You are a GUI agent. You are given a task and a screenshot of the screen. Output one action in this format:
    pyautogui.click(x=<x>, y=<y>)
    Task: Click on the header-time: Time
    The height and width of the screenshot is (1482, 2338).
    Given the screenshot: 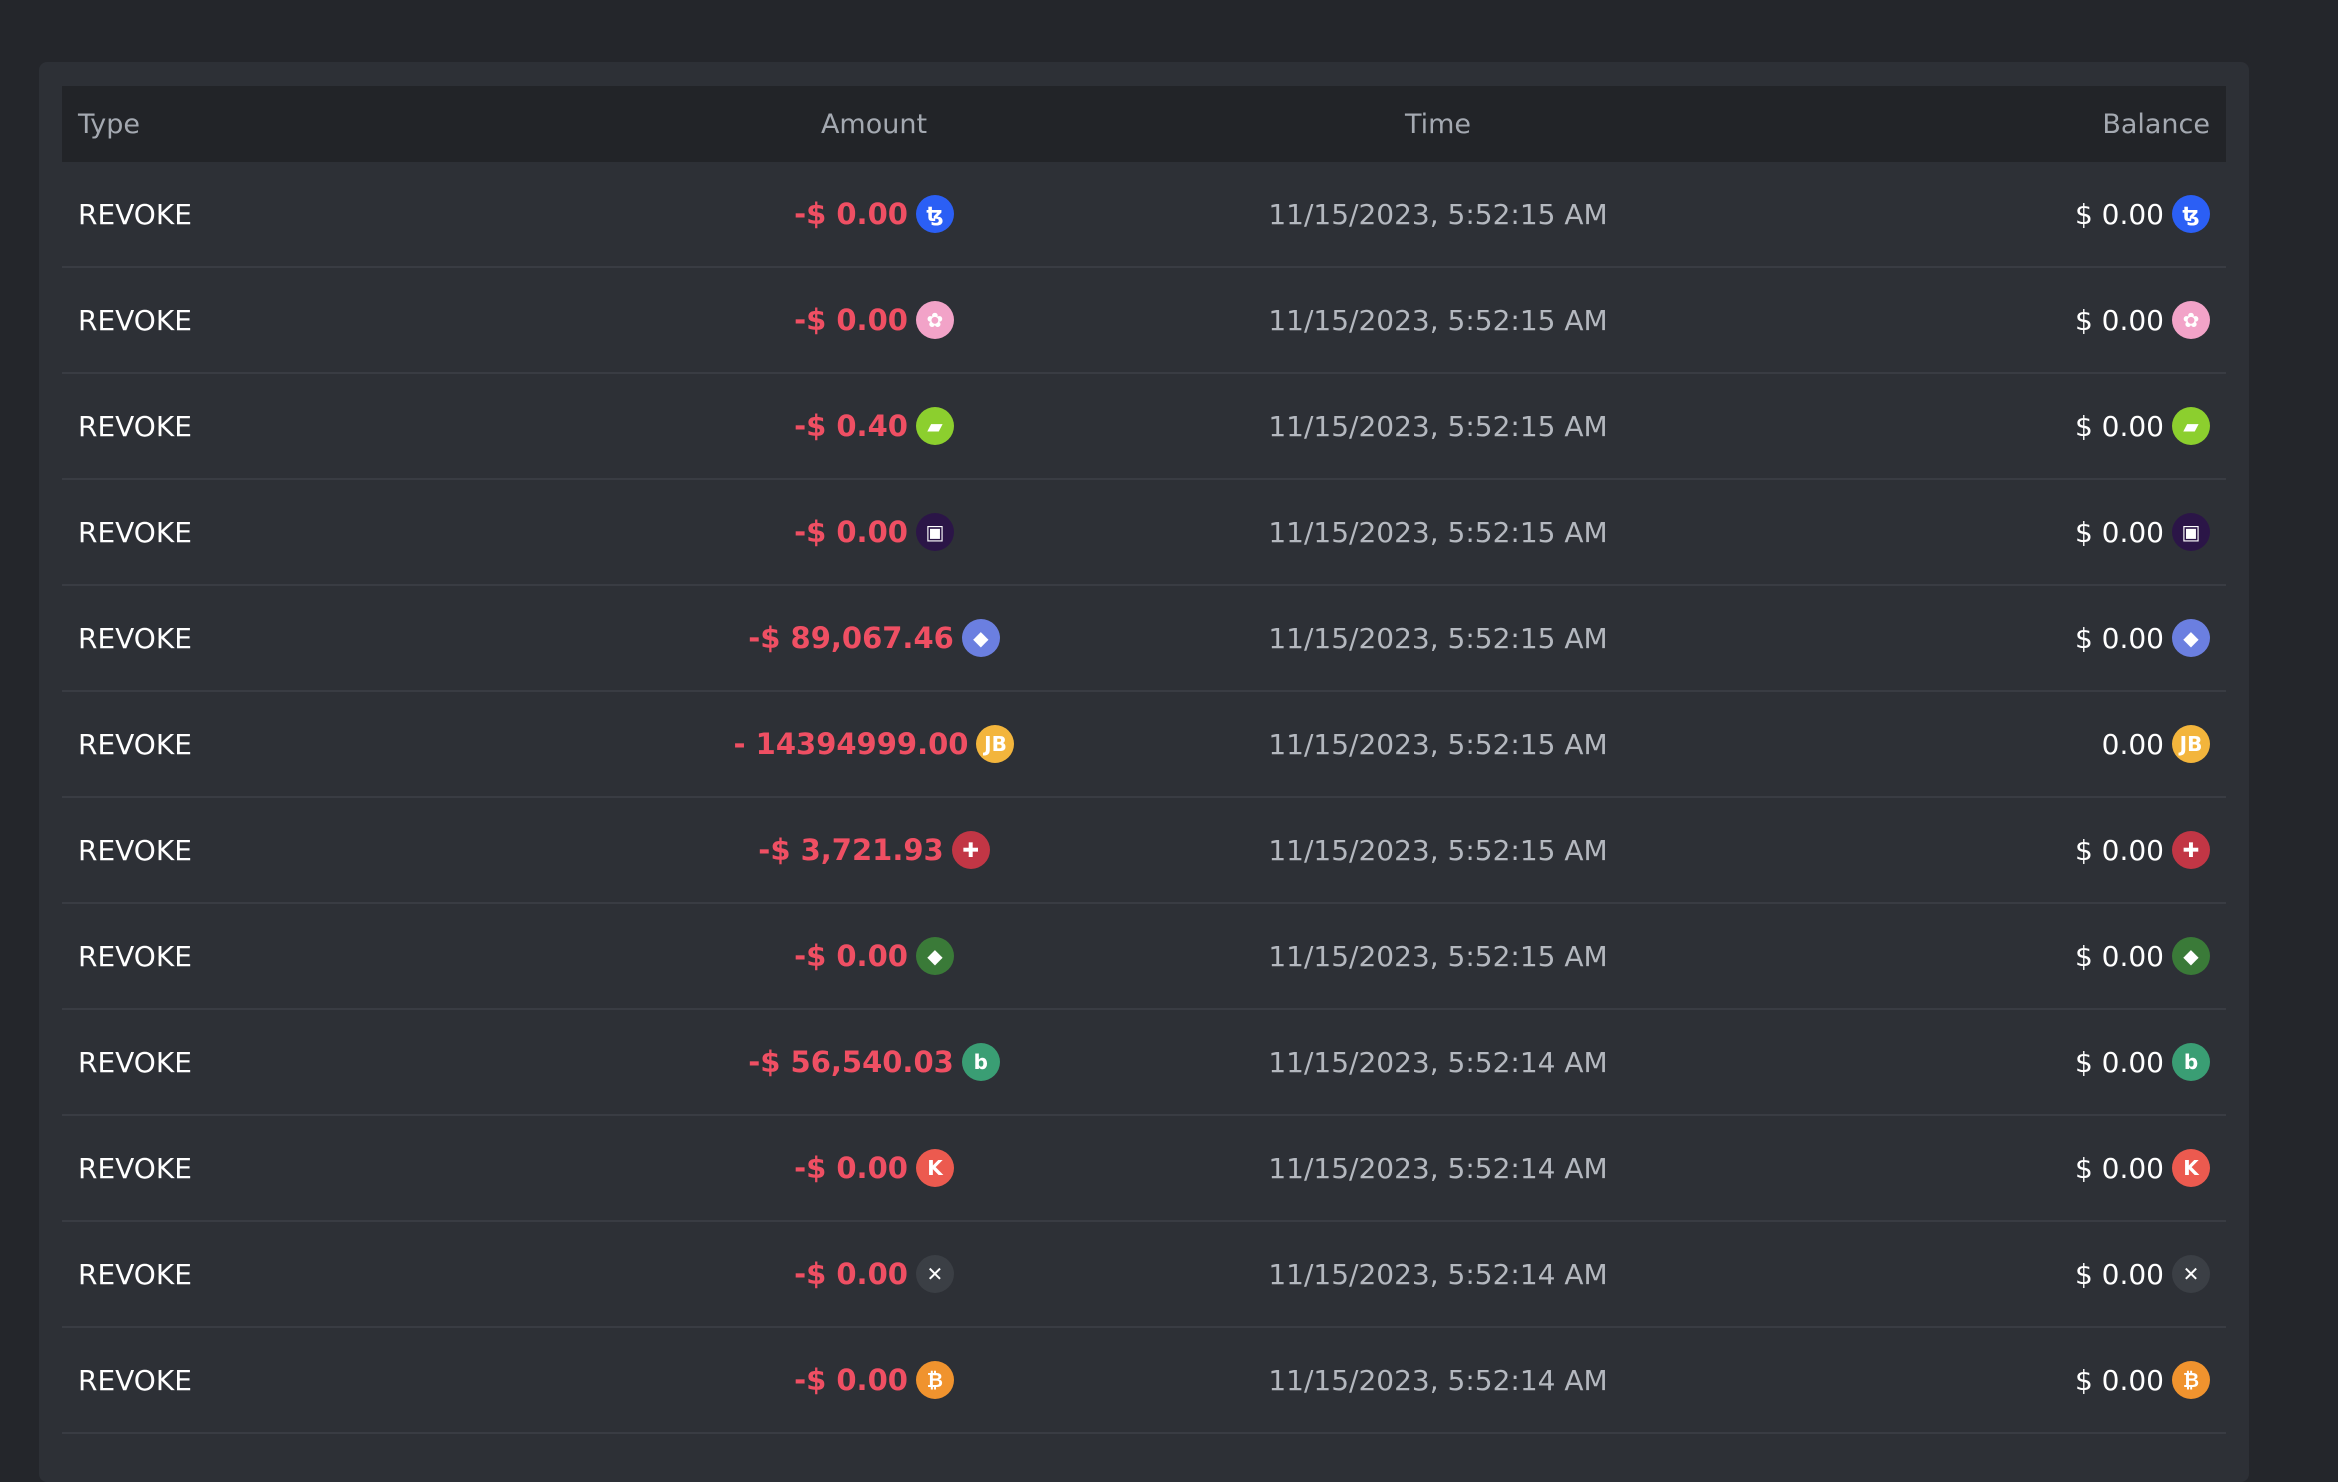 What is the action you would take?
    pyautogui.click(x=1438, y=124)
    